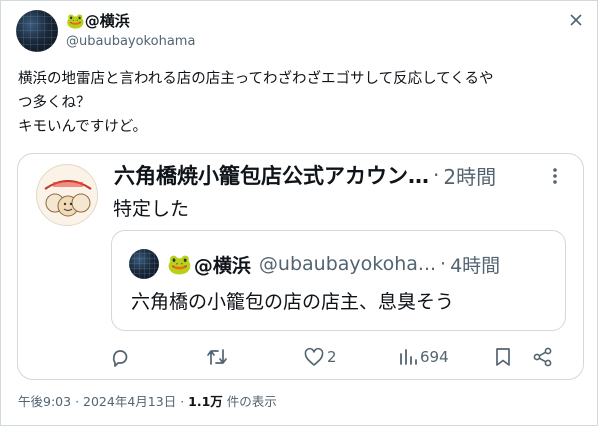  I want to click on retweet-button, so click(217, 357).